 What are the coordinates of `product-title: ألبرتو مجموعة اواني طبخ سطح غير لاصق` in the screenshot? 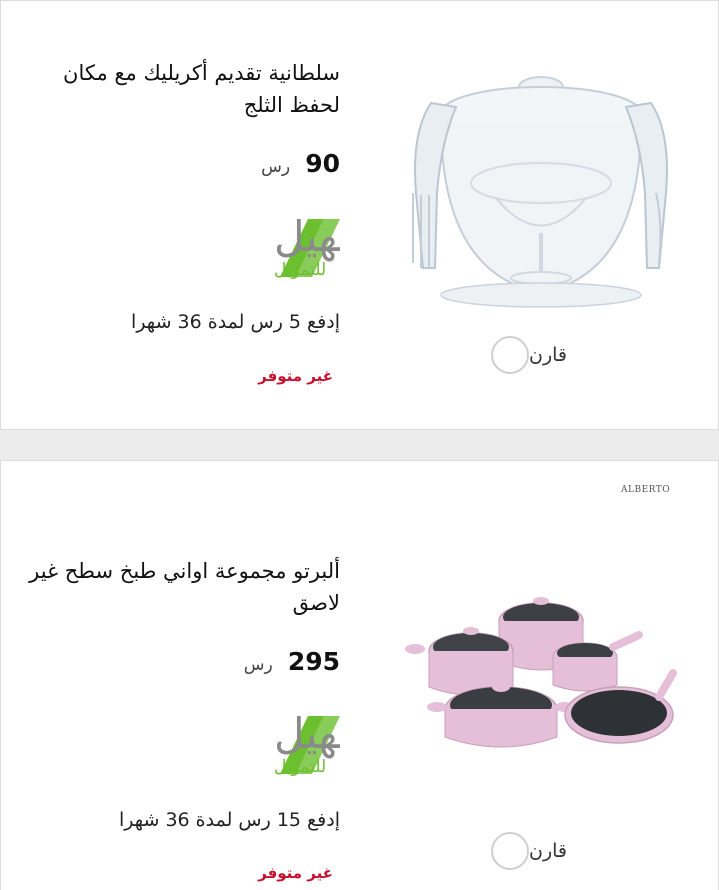 It's located at (175, 587).